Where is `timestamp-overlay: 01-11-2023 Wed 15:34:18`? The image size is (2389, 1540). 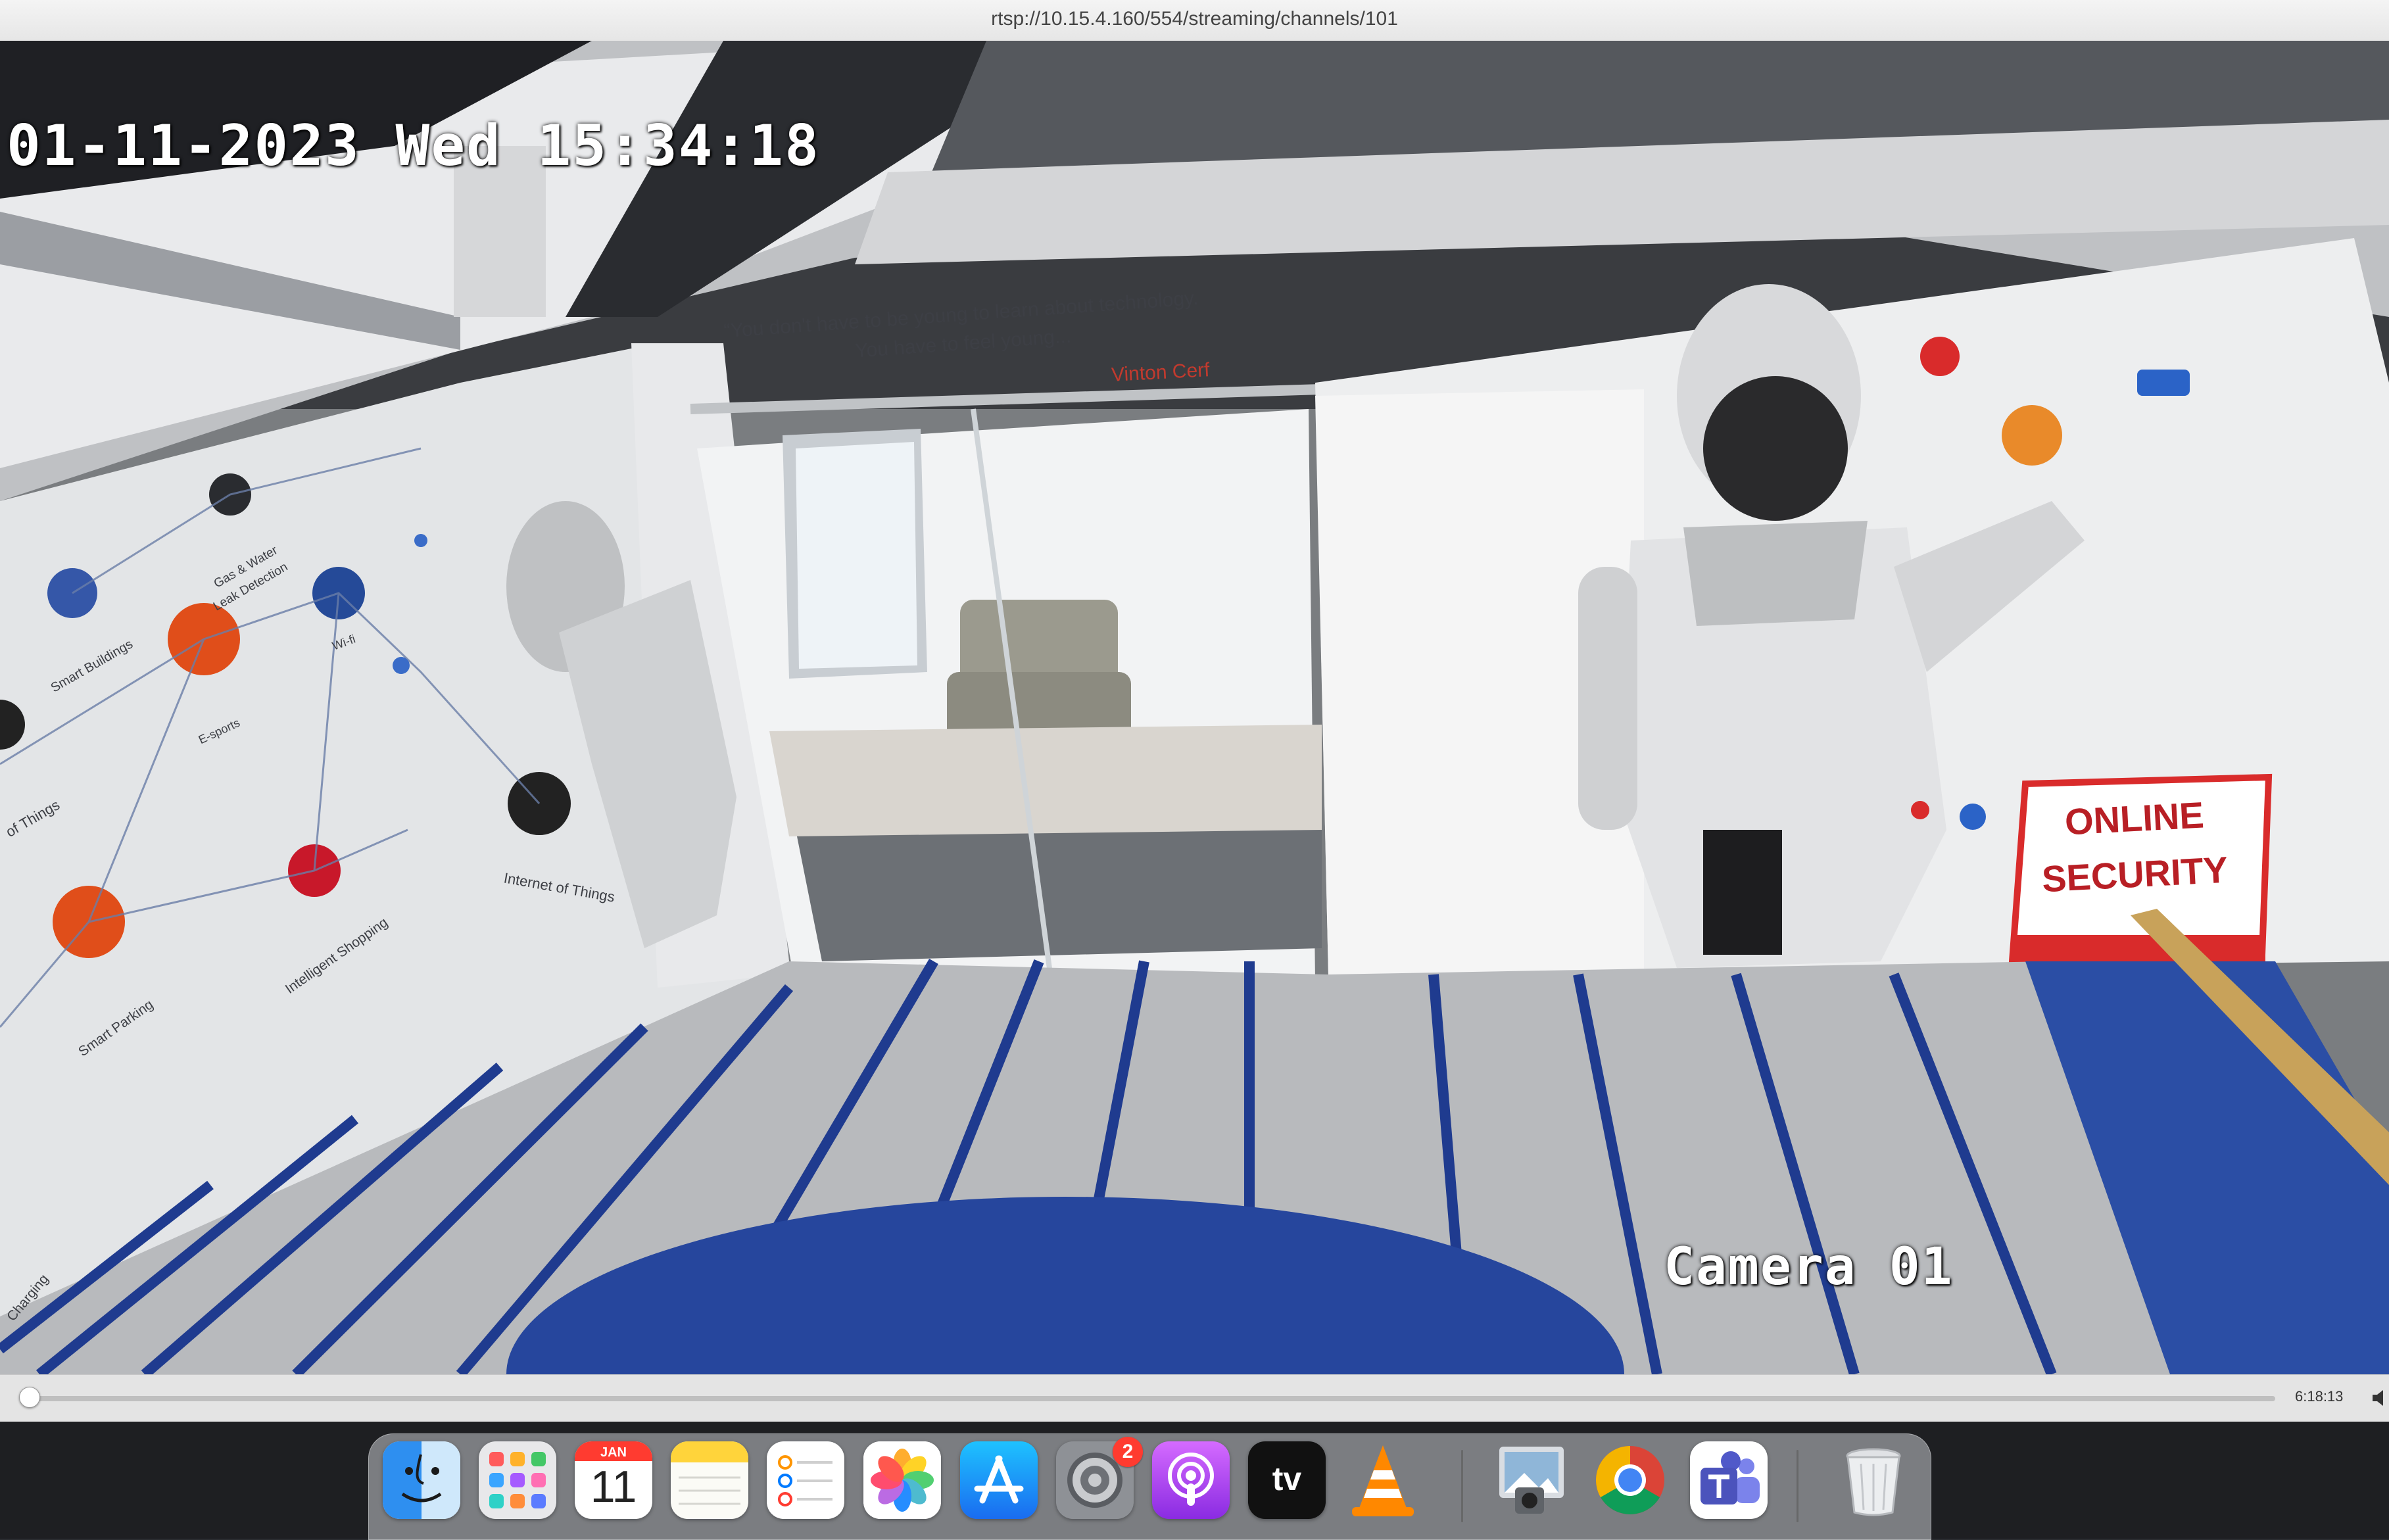
timestamp-overlay: 01-11-2023 Wed 15:34:18 is located at coordinates (413, 146).